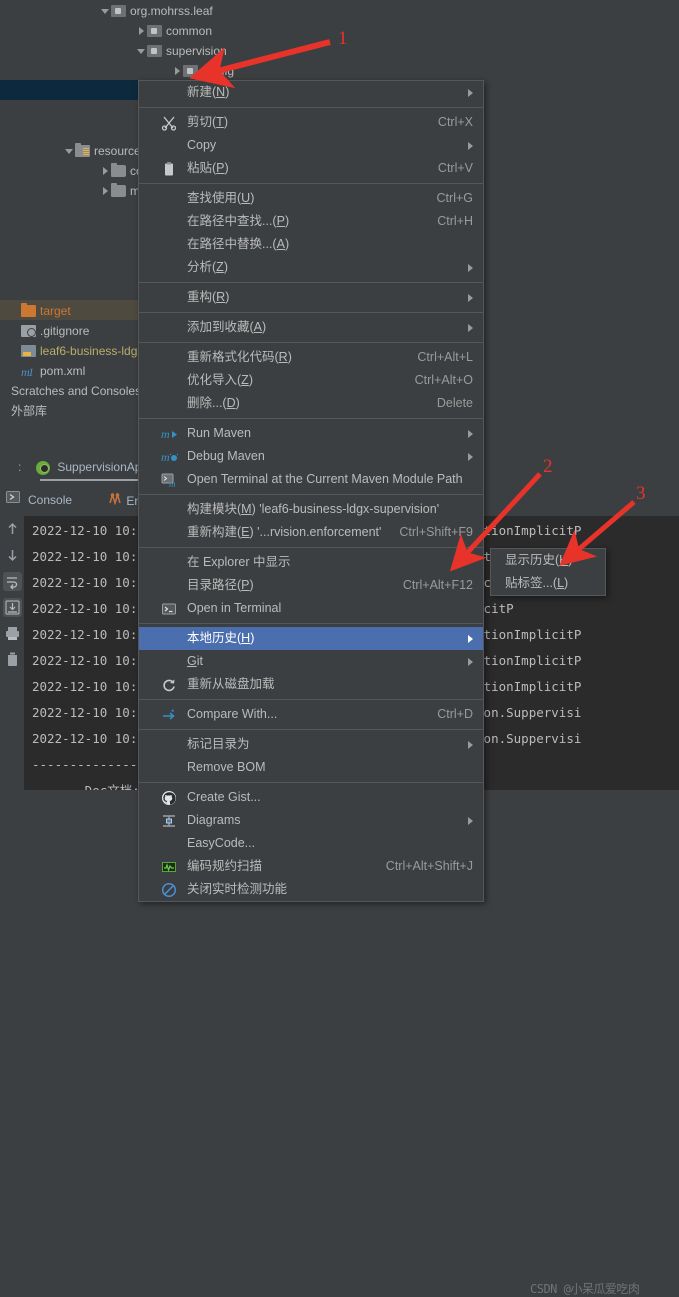 The height and width of the screenshot is (1297, 679). What do you see at coordinates (12, 659) in the screenshot?
I see `clear-all-button` at bounding box center [12, 659].